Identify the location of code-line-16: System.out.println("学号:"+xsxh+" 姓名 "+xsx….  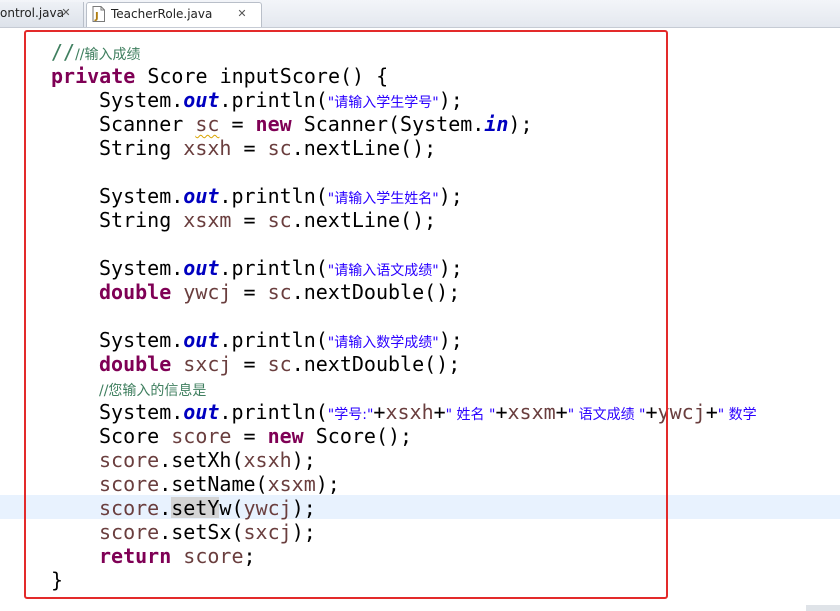
(428, 412).